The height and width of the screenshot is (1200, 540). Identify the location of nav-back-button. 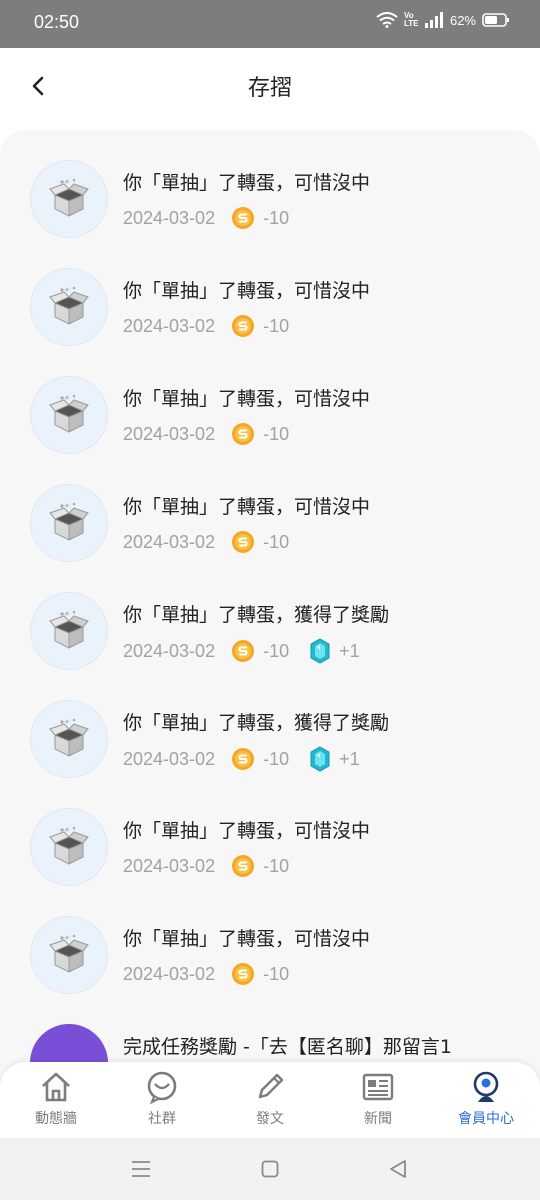
(398, 1169).